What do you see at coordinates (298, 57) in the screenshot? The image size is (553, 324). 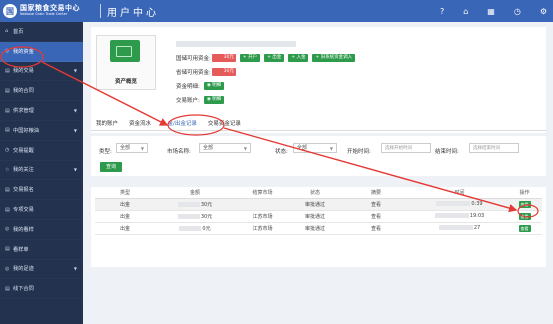 I see `deposit-button: + 入金` at bounding box center [298, 57].